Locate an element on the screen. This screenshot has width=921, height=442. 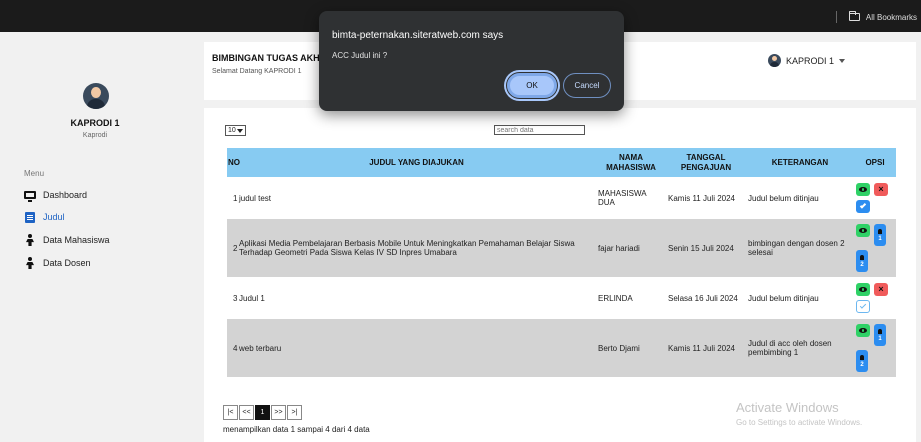
row-nama: MAHASISWA DUA is located at coordinates (631, 198).